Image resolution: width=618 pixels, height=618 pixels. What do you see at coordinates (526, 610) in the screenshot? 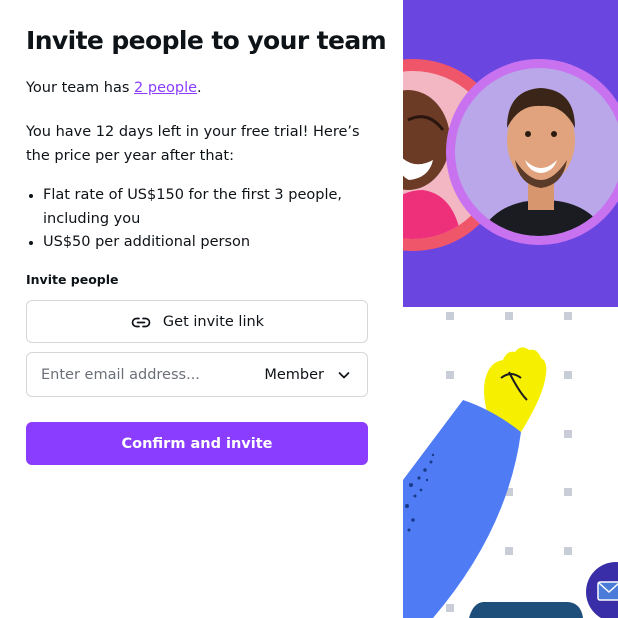
I see `bottom-shape` at bounding box center [526, 610].